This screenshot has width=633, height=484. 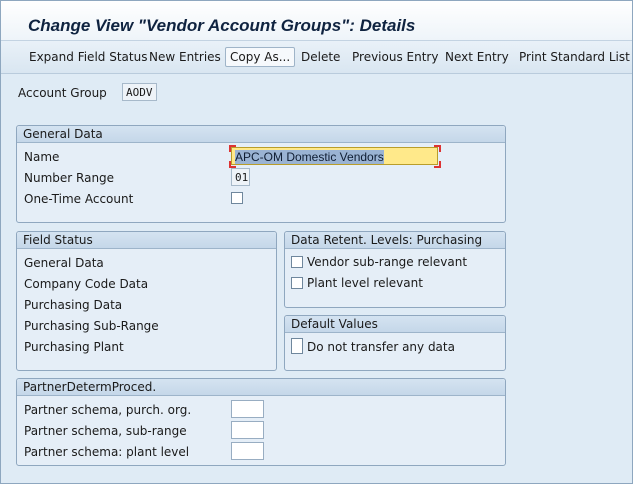 What do you see at coordinates (232, 148) in the screenshot?
I see `focus-corner-top-left` at bounding box center [232, 148].